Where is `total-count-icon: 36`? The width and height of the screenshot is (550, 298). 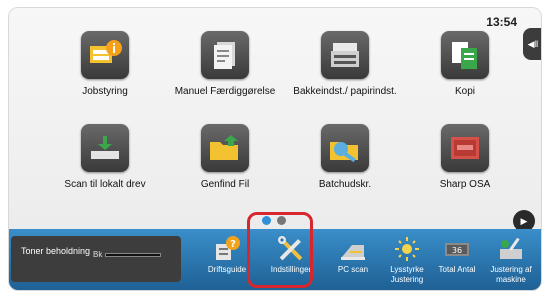 total-count-icon: 36 is located at coordinates (457, 249).